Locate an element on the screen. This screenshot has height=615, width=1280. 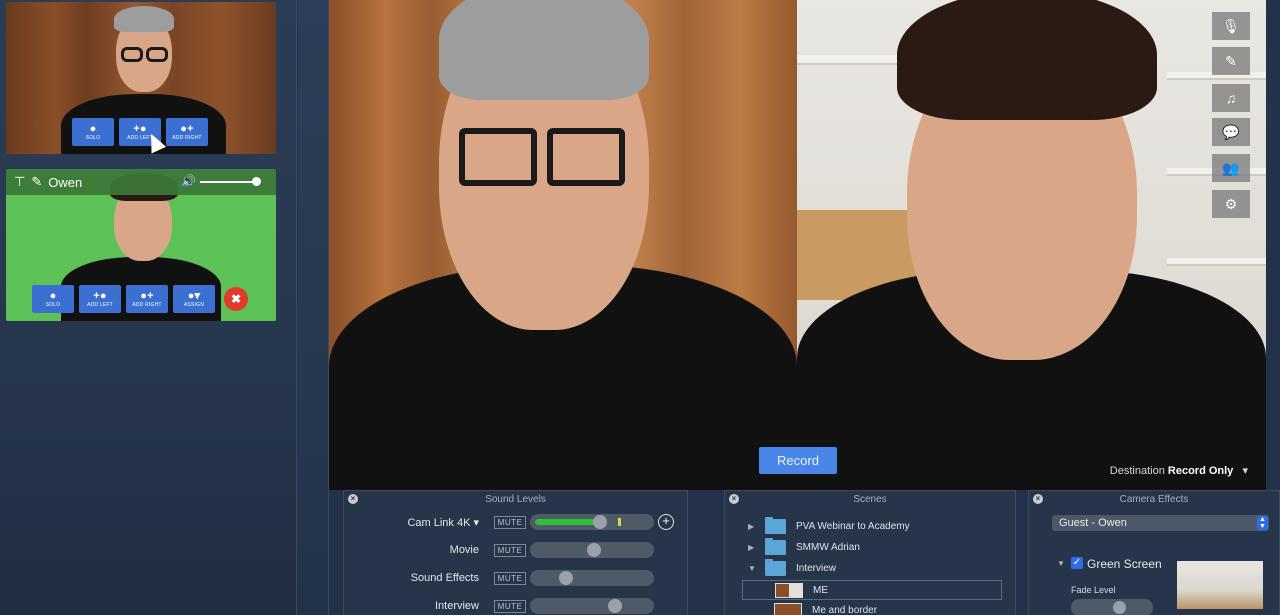
panel-title: Scenes is located at coordinates (870, 499).